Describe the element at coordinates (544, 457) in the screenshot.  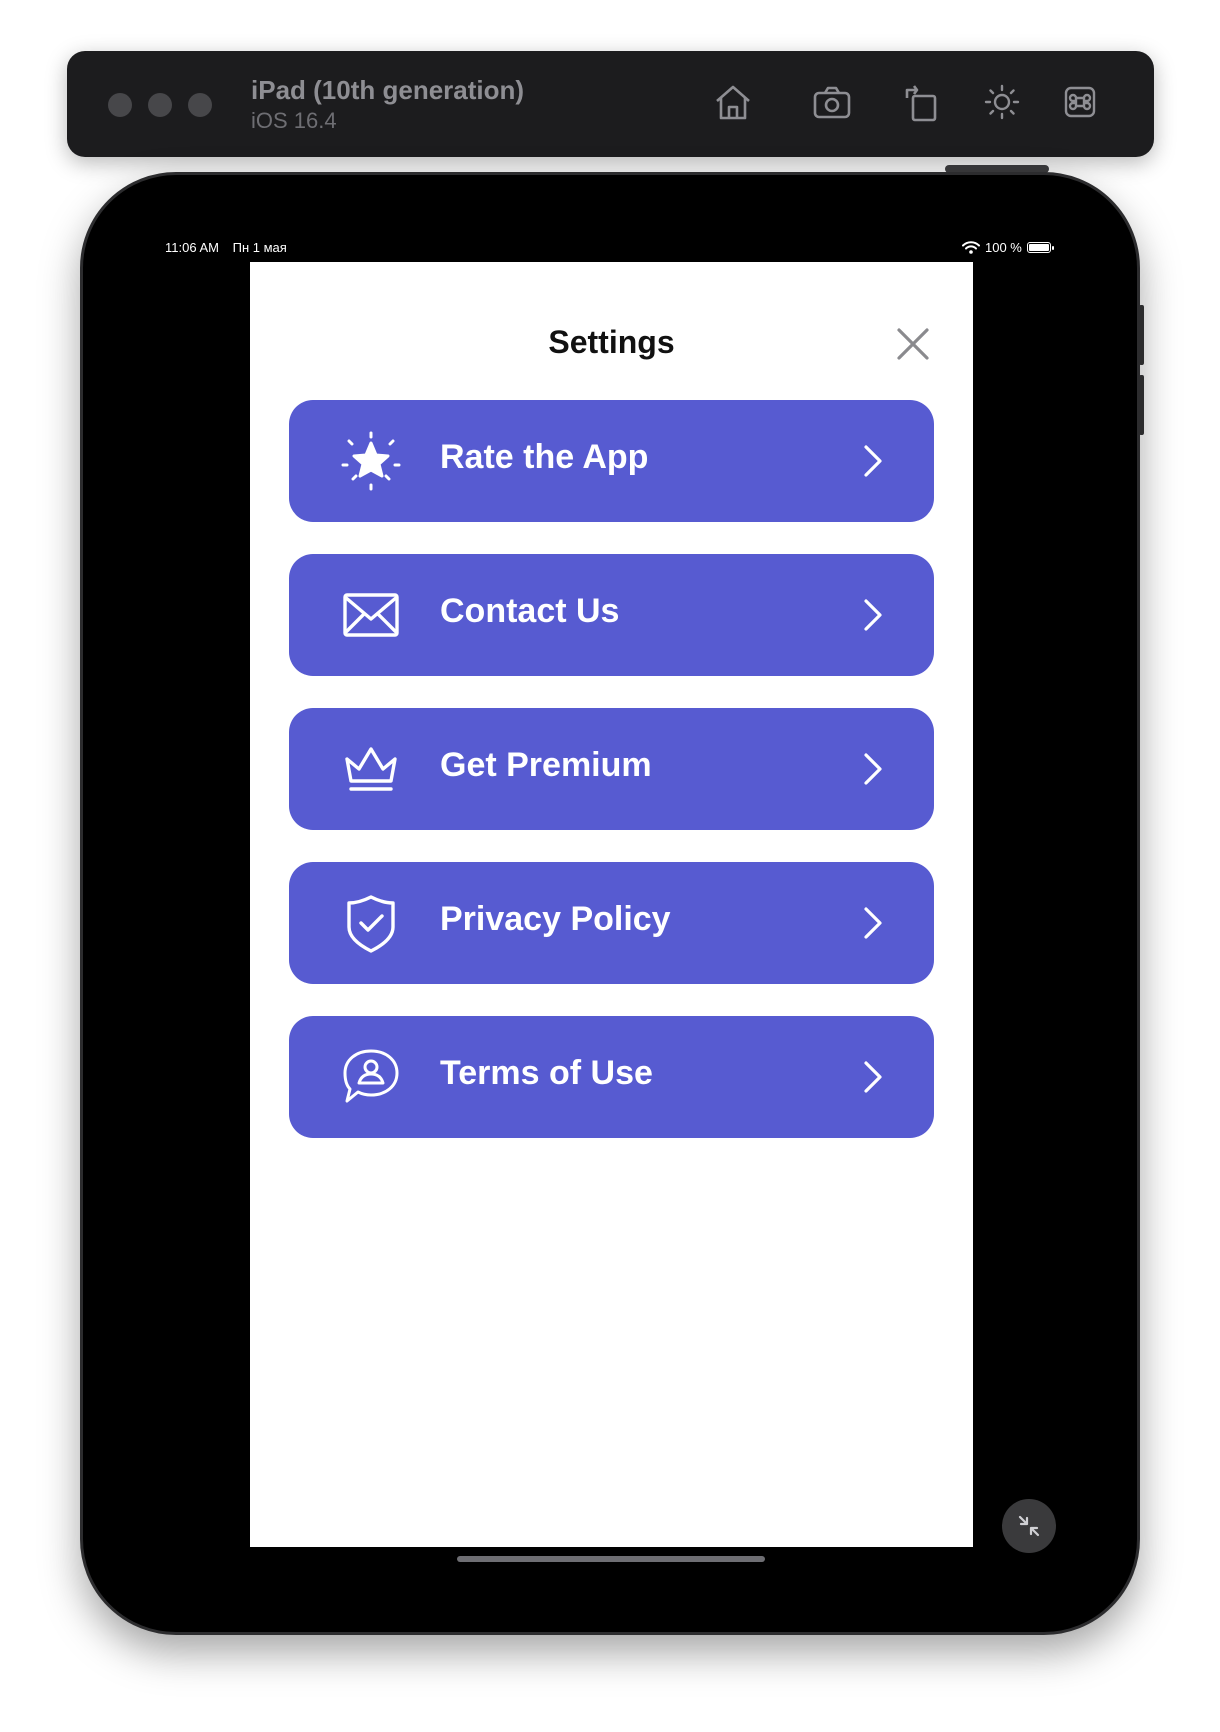
I see `menu-label-rate: Rate the App` at that location.